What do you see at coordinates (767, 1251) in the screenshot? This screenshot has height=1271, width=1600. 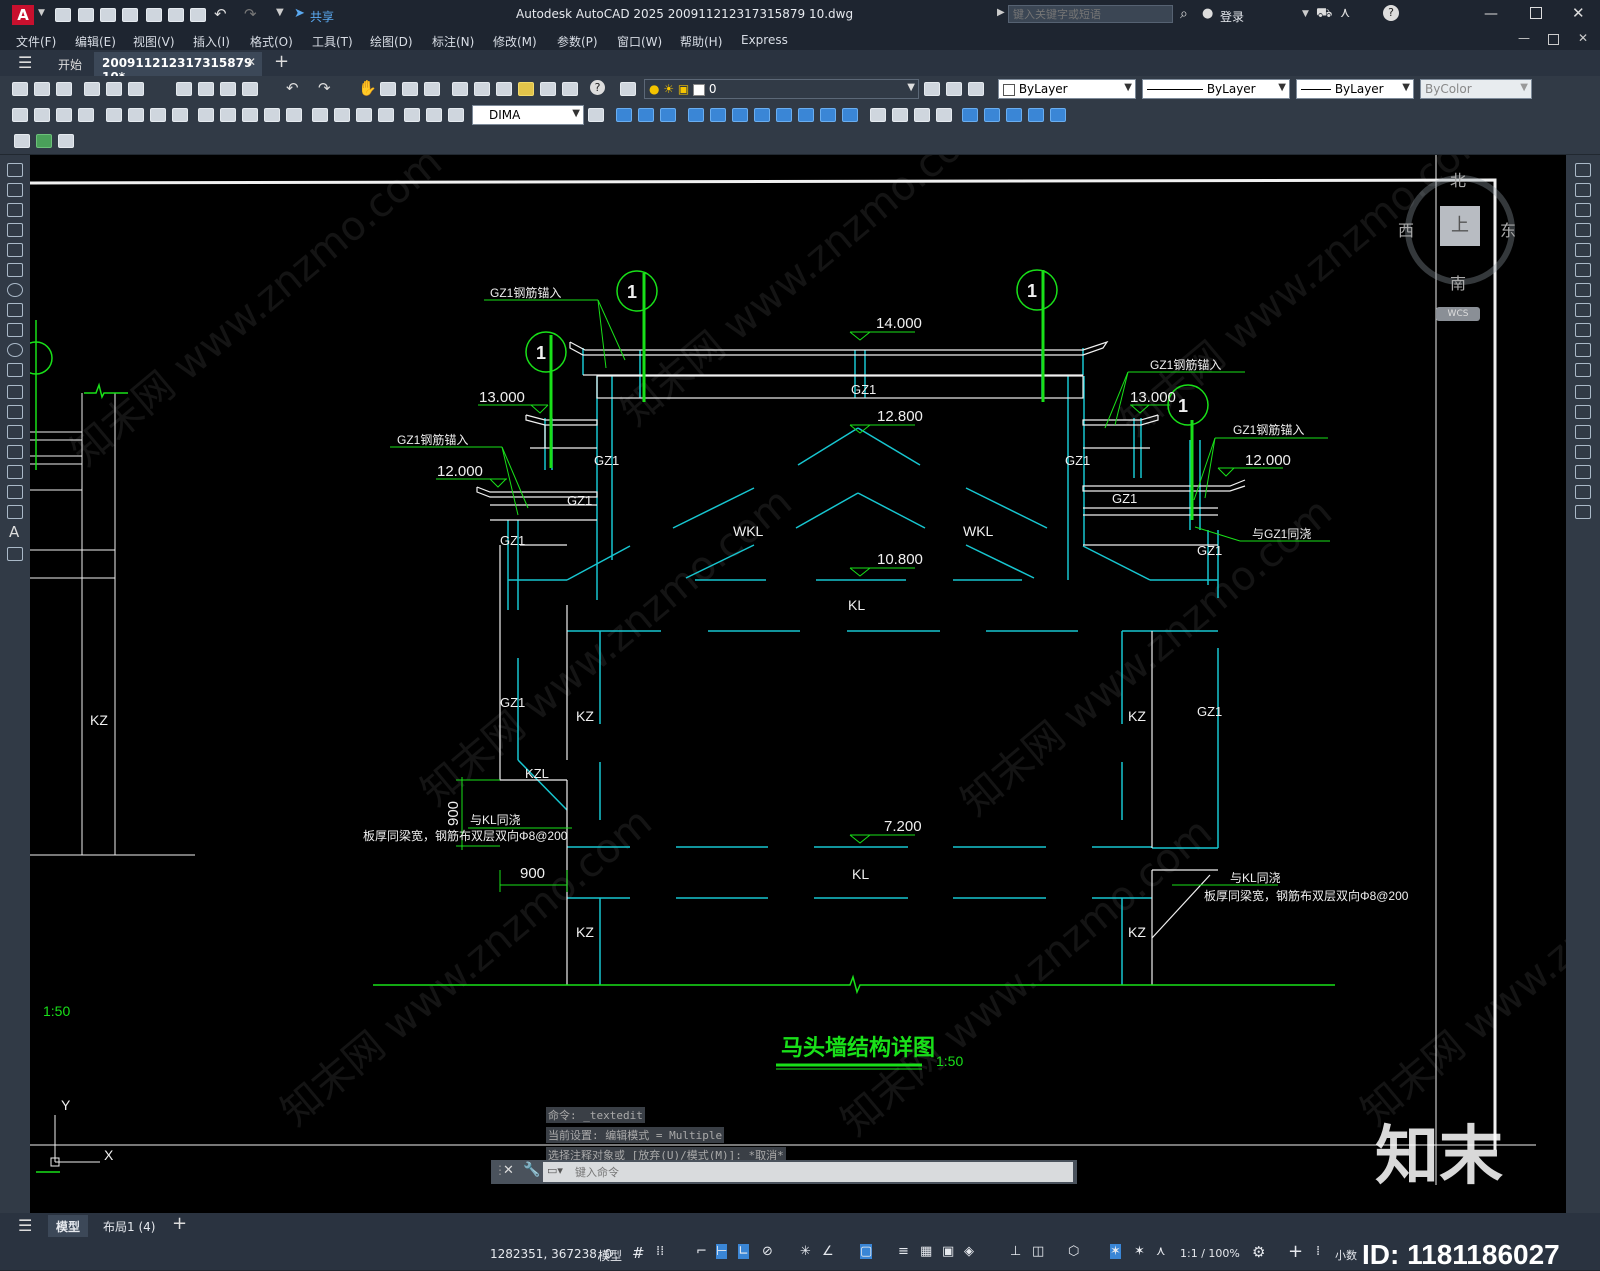 I see `polar-icon: ⊘` at bounding box center [767, 1251].